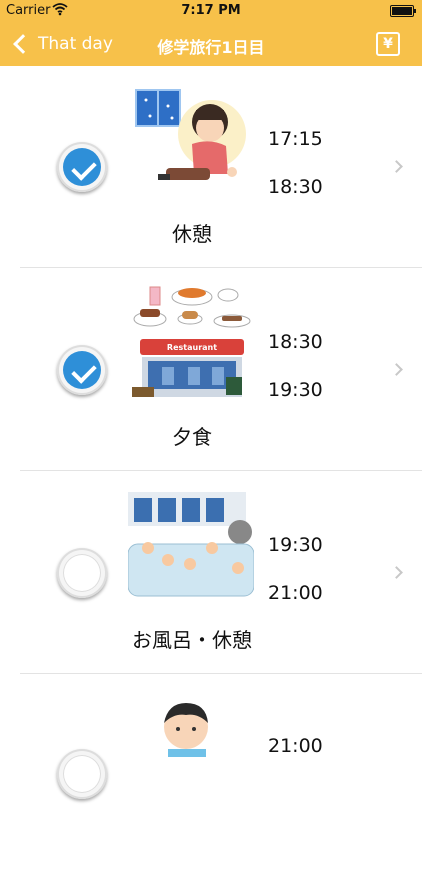 The image size is (422, 878). Describe the element at coordinates (191, 145) in the screenshot. I see `resting-woman-icon` at that location.